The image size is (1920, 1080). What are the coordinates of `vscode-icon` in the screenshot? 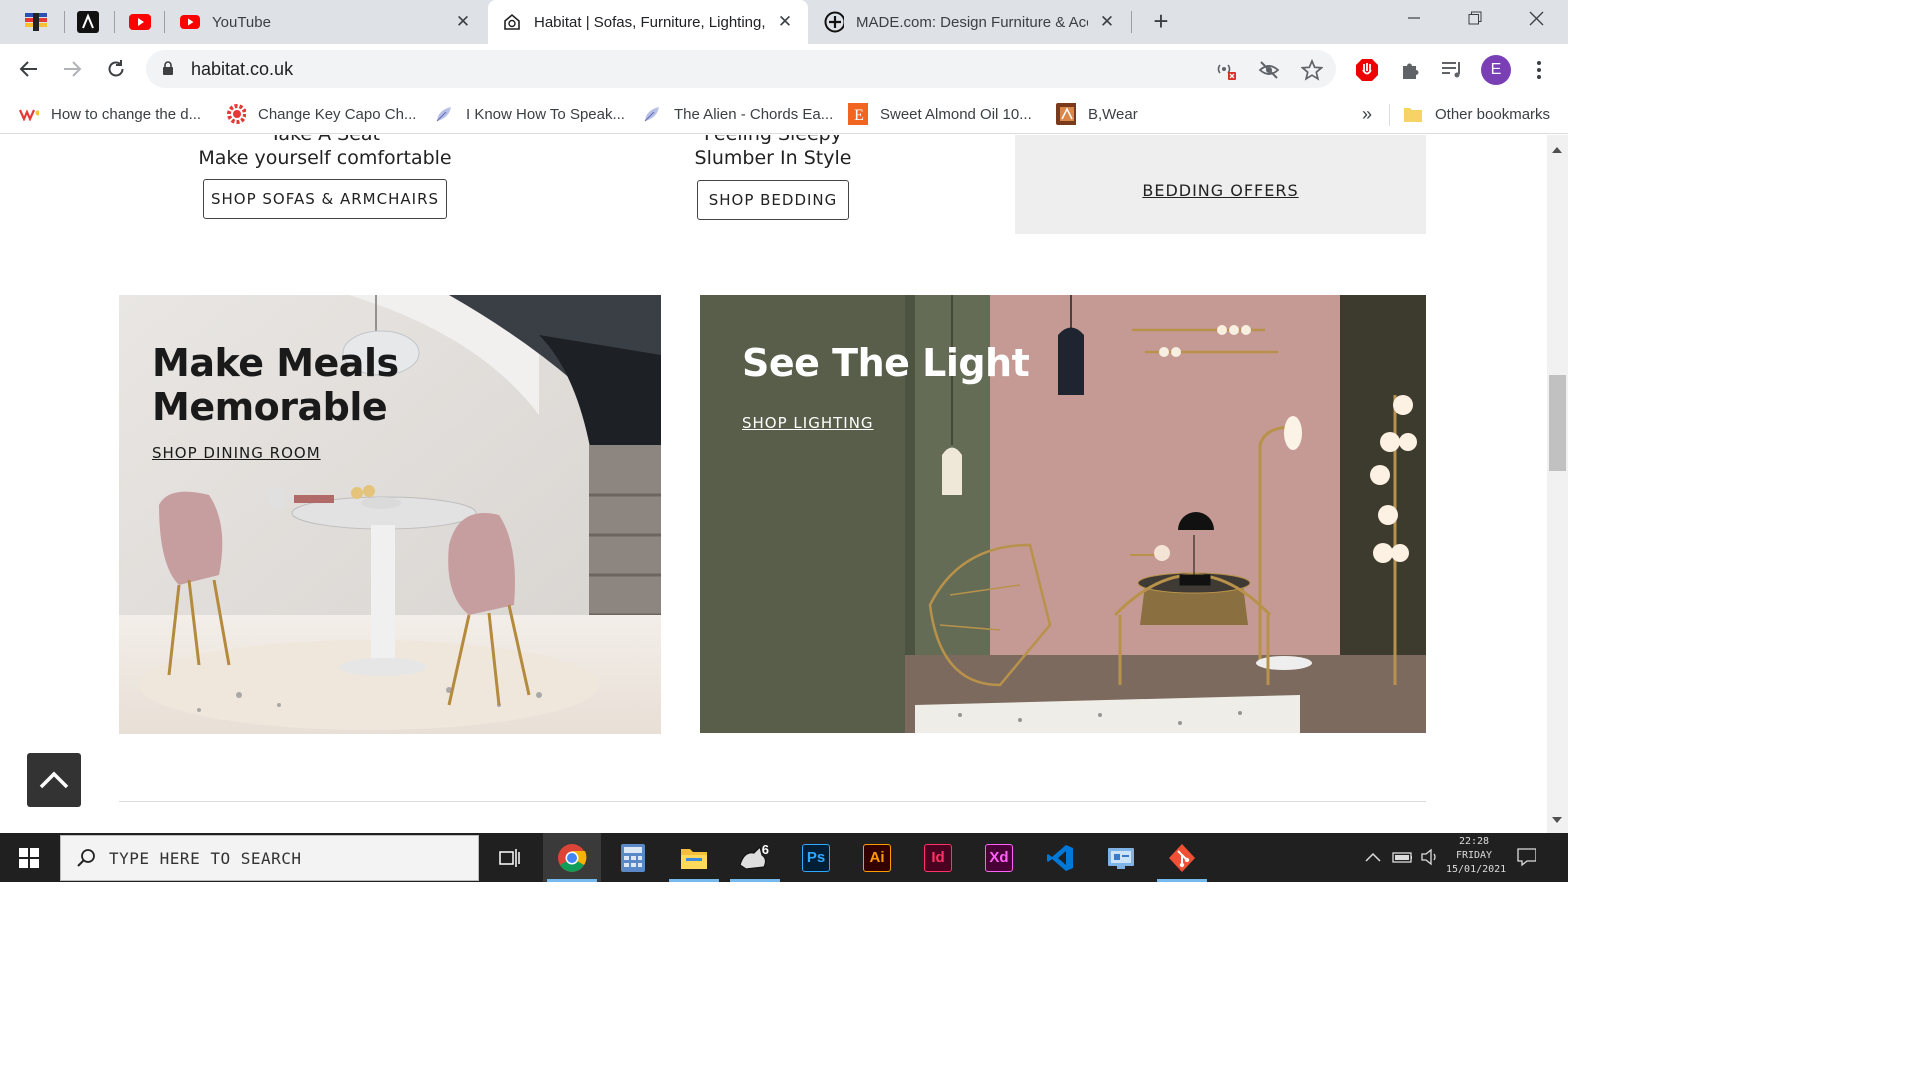 It's located at (1060, 857).